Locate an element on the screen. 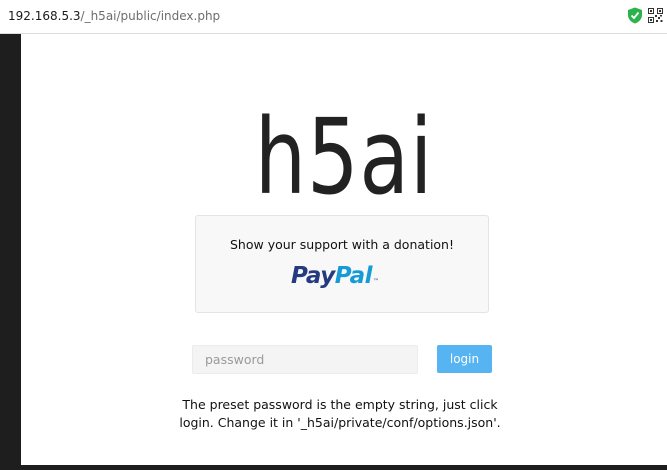 This screenshot has height=470, width=667. donation-message: Show your support with a donation! is located at coordinates (342, 244).